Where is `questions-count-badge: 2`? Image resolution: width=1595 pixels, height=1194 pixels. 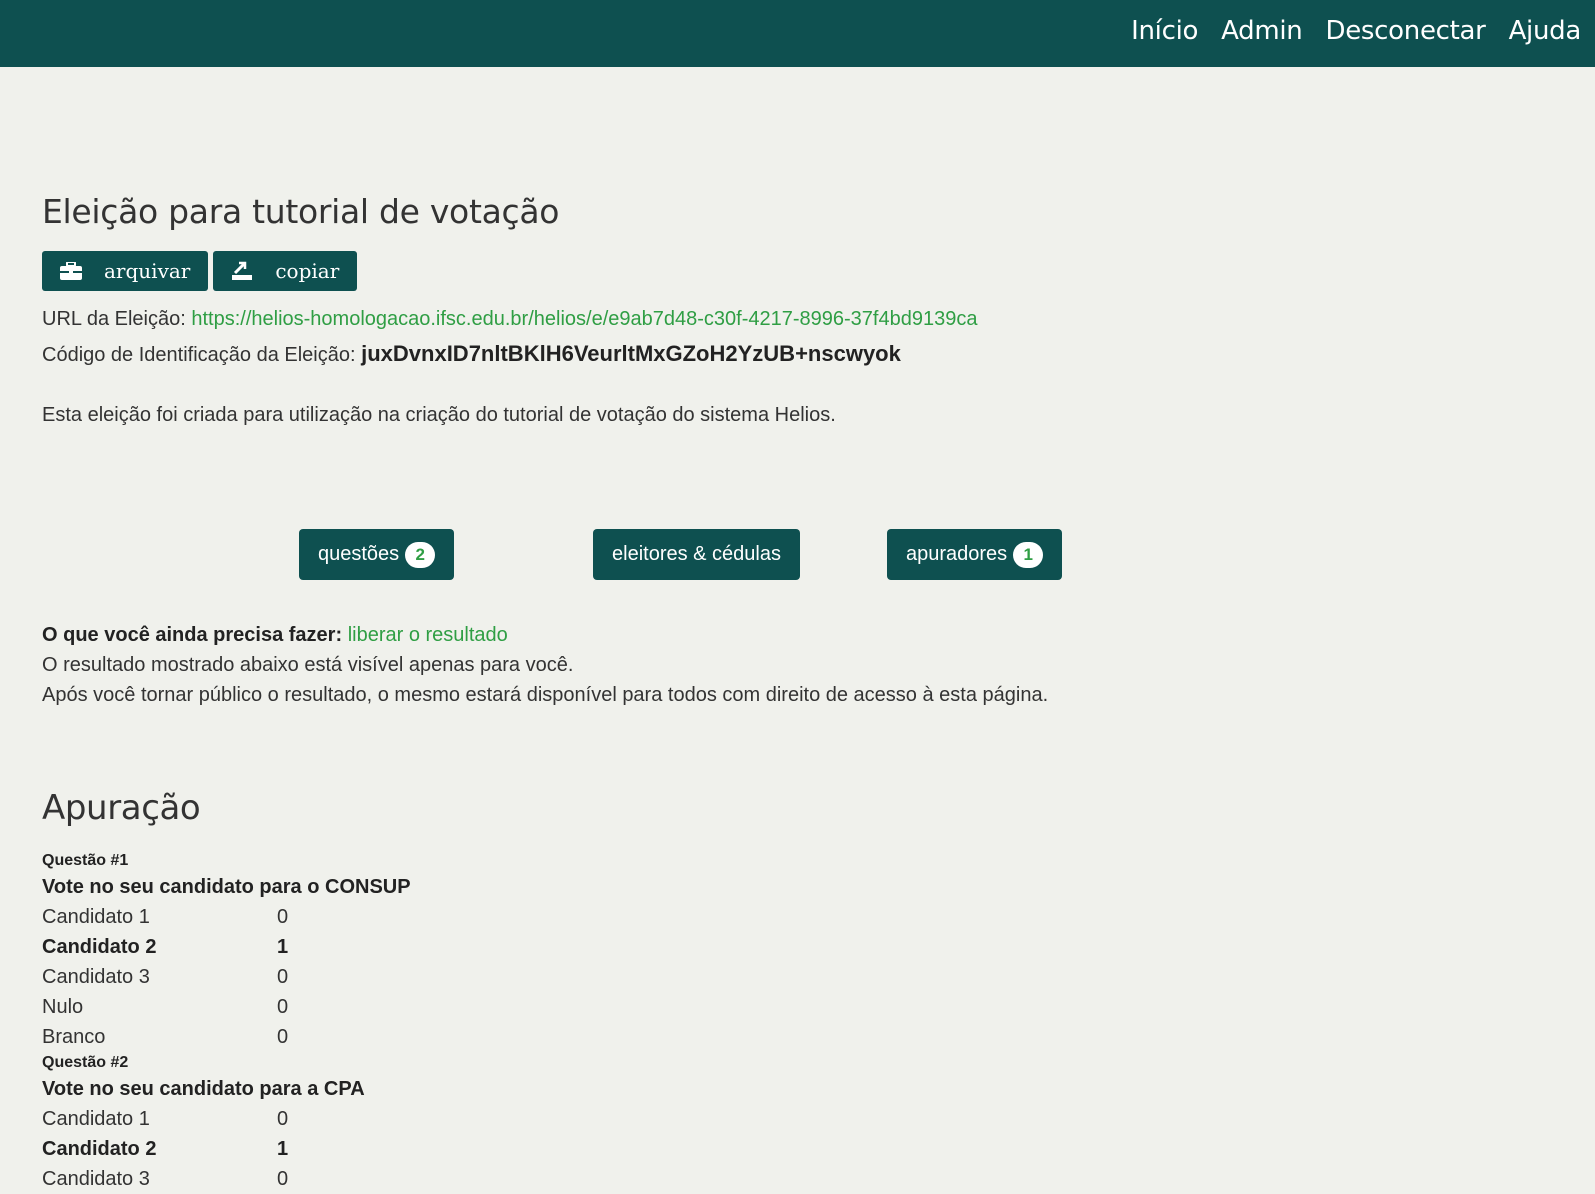
questions-count-badge: 2 is located at coordinates (420, 554).